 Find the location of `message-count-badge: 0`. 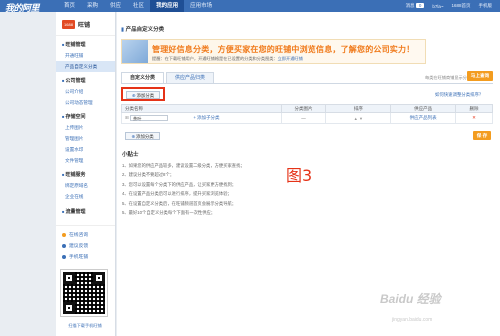

message-count-badge: 0 is located at coordinates (420, 5).